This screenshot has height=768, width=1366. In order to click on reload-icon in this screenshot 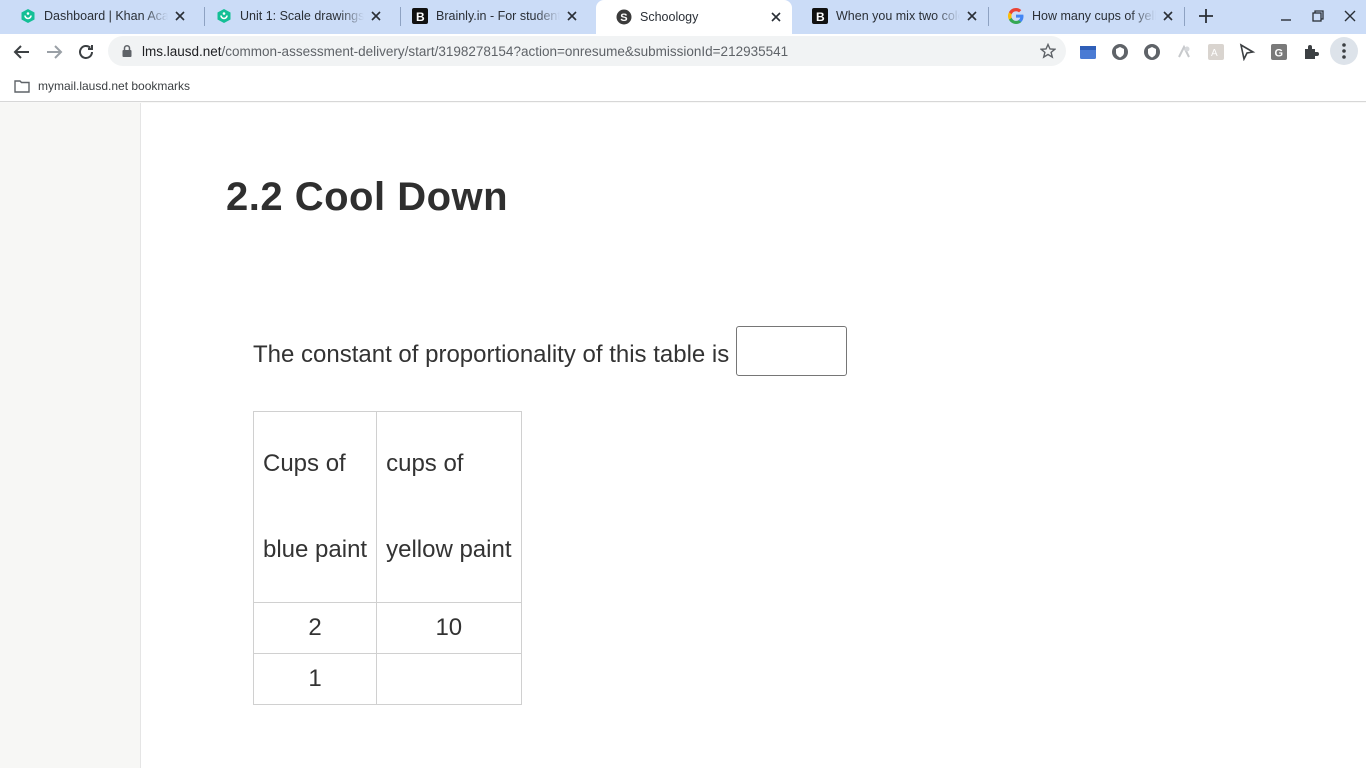, I will do `click(86, 52)`.